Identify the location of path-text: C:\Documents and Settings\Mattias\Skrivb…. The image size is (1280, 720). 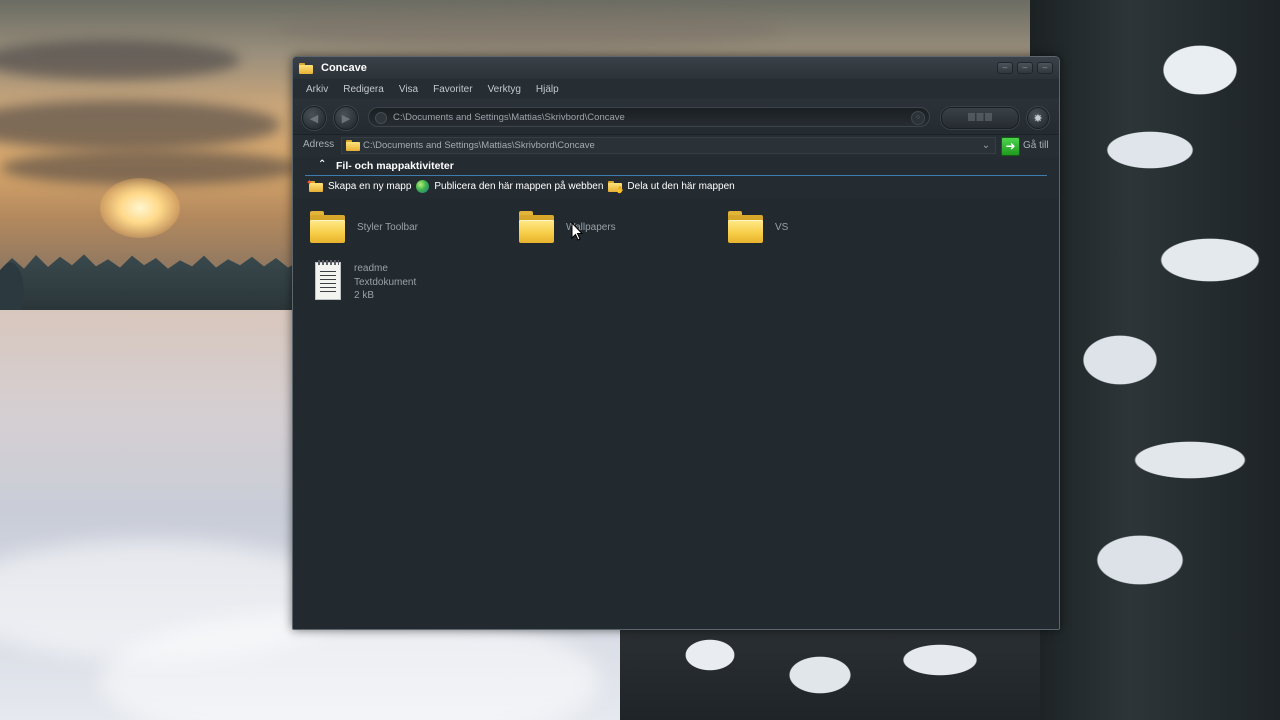
(509, 117).